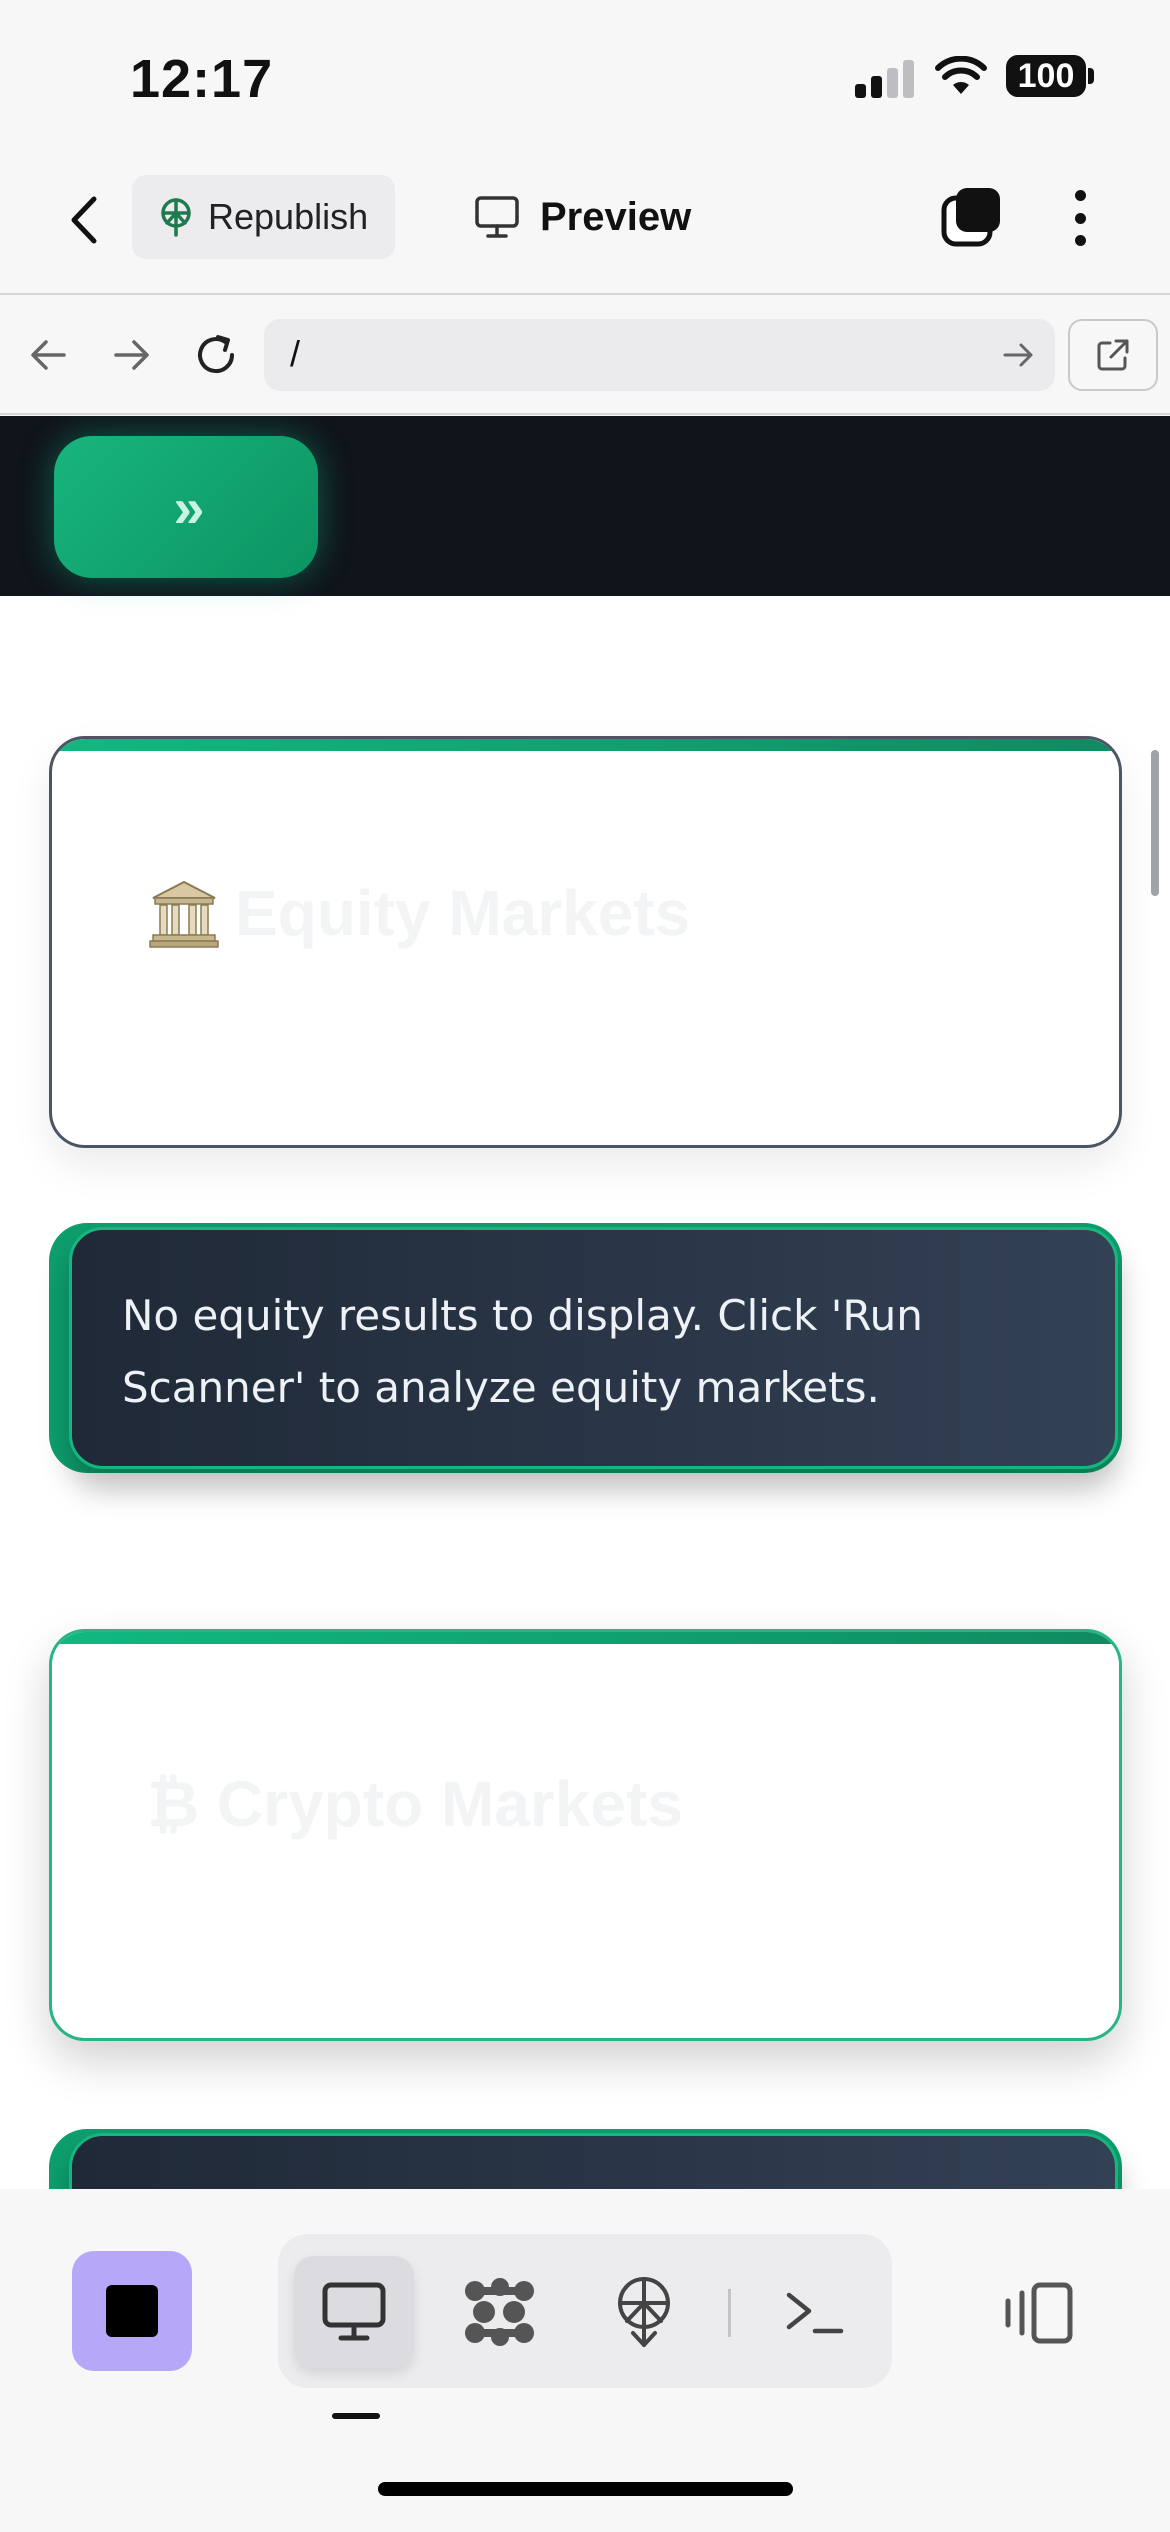 The width and height of the screenshot is (1170, 2532). I want to click on reload-button, so click(216, 355).